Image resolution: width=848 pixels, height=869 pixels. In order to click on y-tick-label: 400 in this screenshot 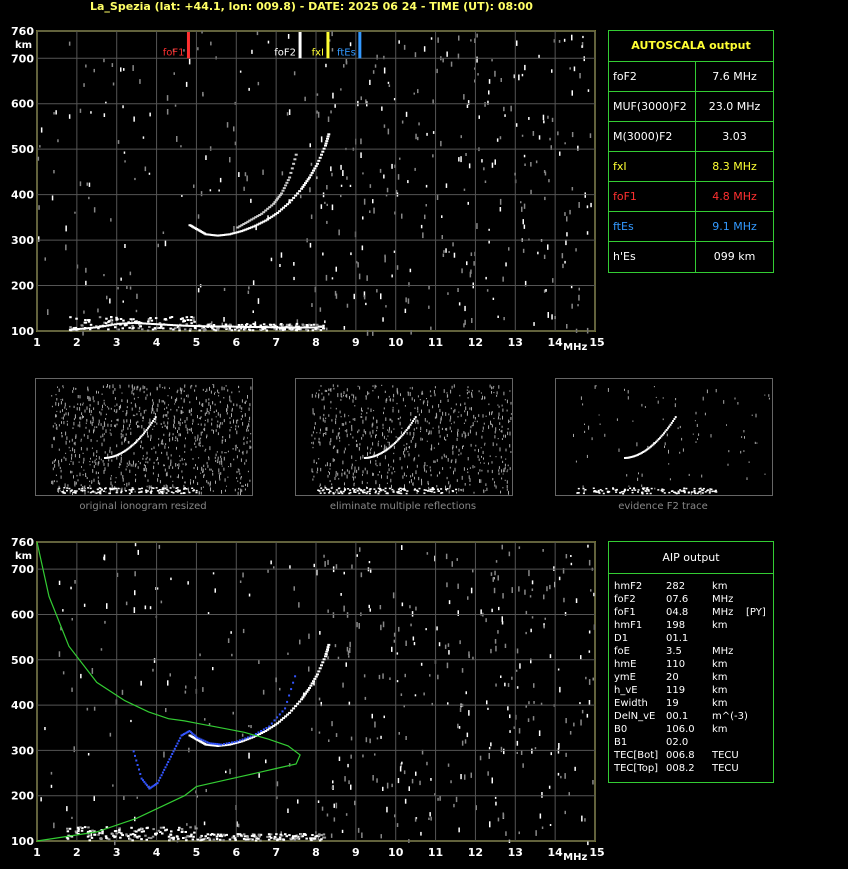, I will do `click(22, 705)`.